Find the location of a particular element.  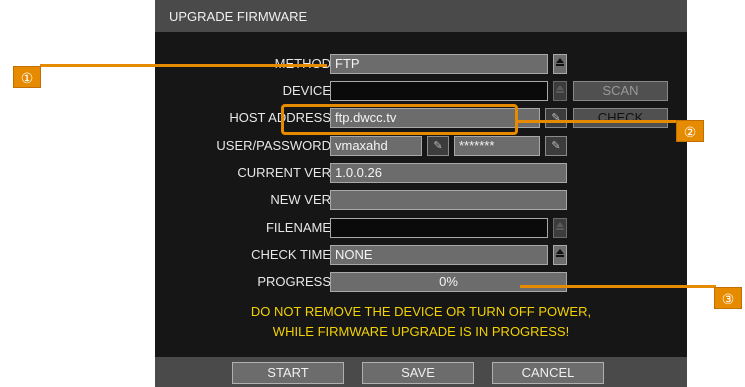

callout-1-leader is located at coordinates (183, 65).